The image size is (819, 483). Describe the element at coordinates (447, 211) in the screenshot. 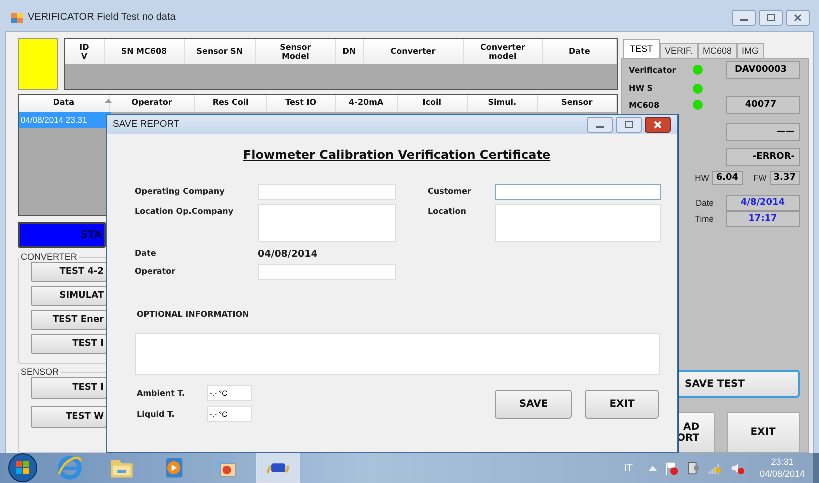

I see `field-label: Location` at that location.